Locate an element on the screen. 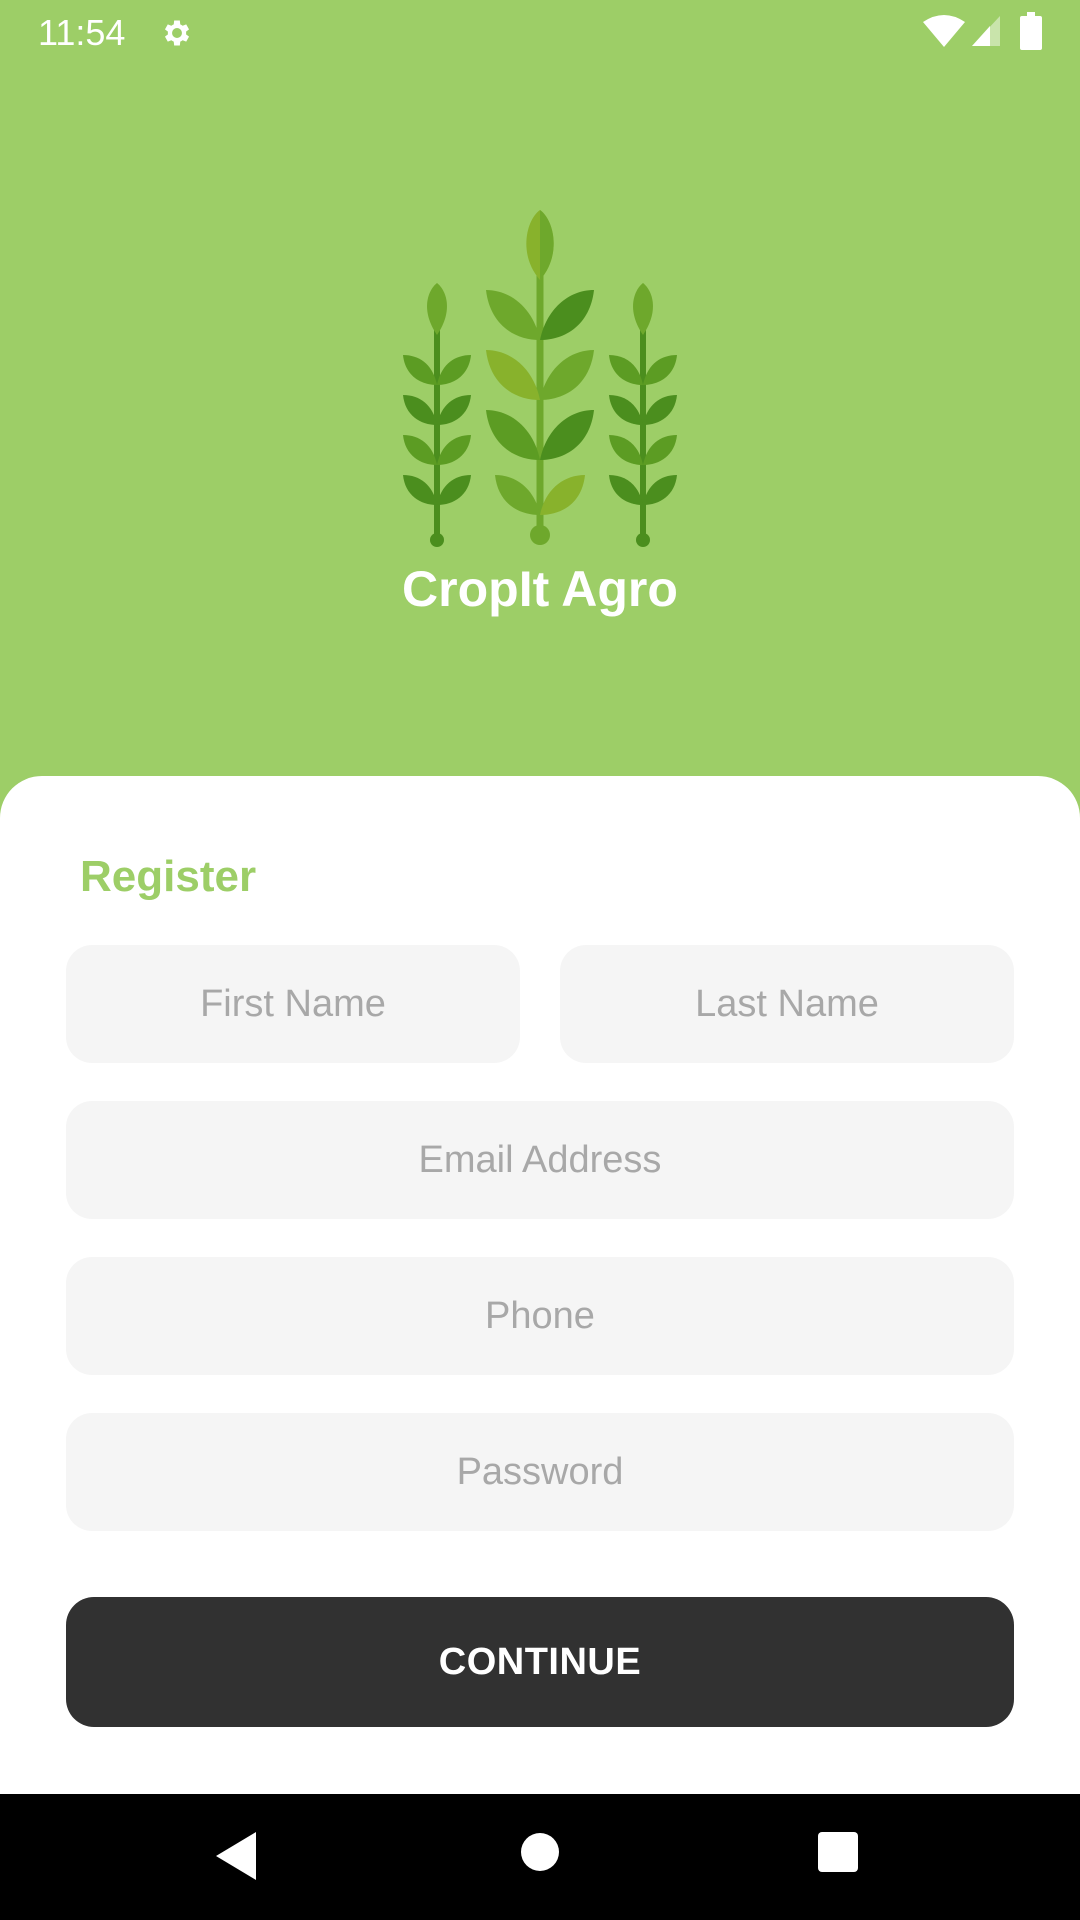 Image resolution: width=1080 pixels, height=1920 pixels. back-icon is located at coordinates (236, 1856).